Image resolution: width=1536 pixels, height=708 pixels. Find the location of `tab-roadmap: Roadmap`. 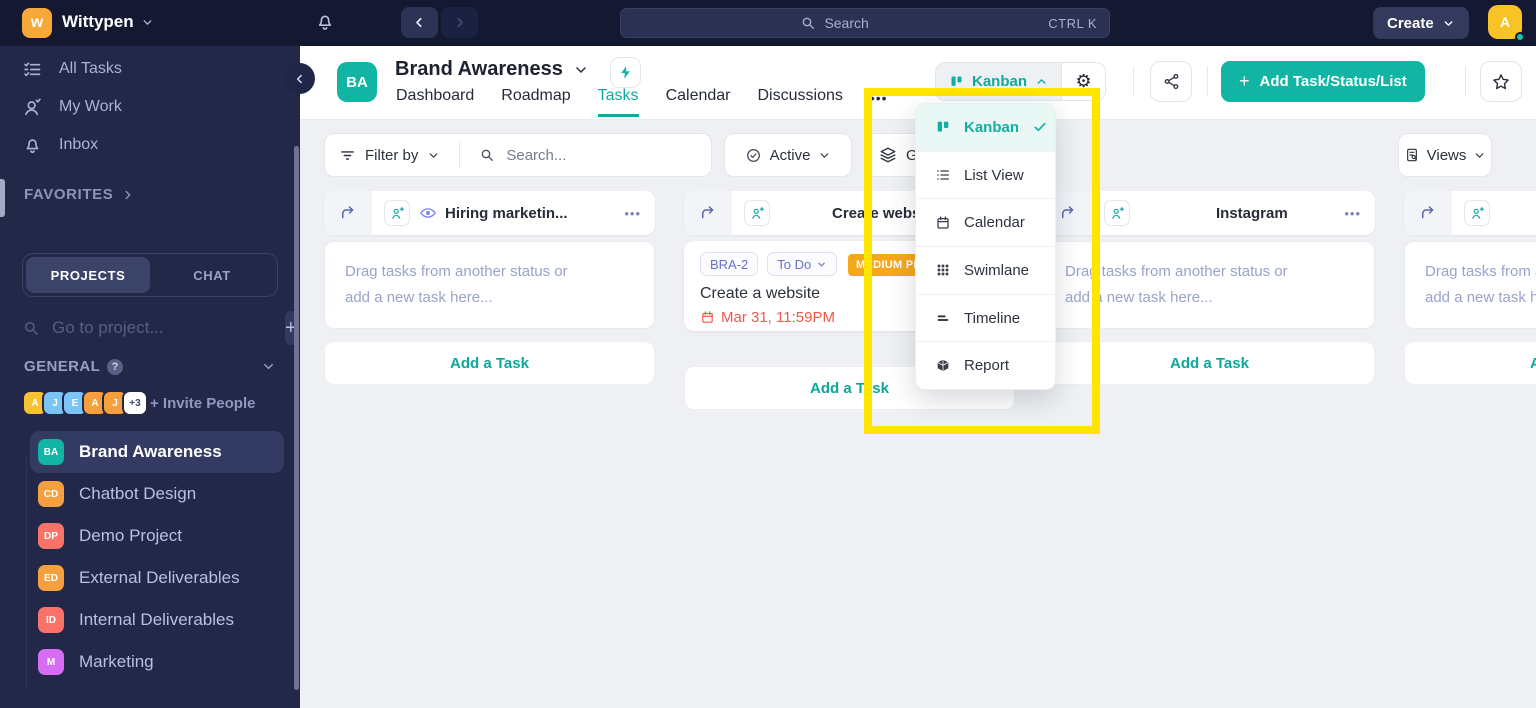

tab-roadmap: Roadmap is located at coordinates (535, 102).